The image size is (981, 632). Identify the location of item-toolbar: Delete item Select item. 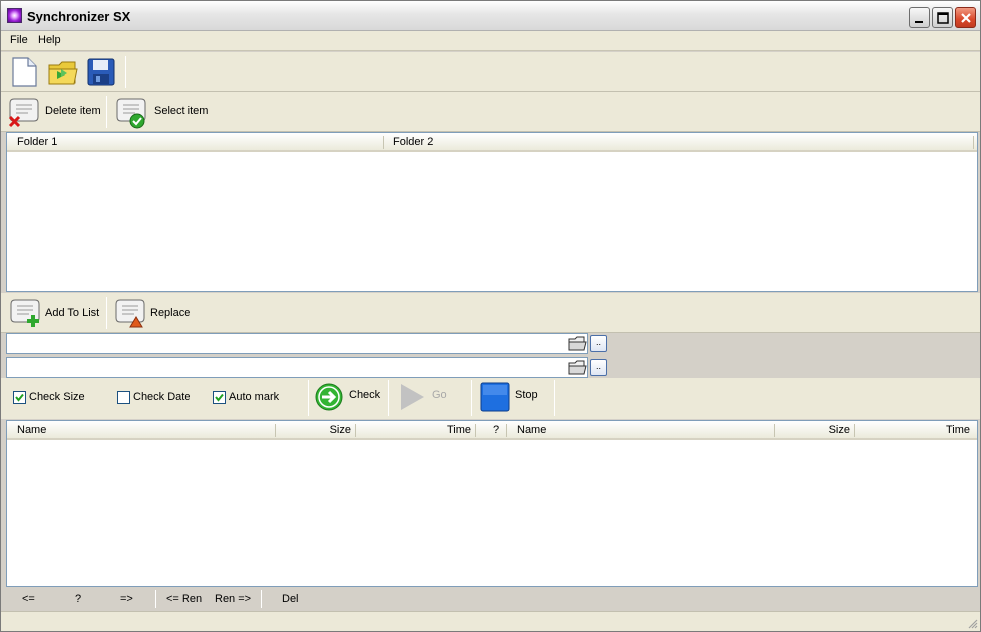
(490, 112).